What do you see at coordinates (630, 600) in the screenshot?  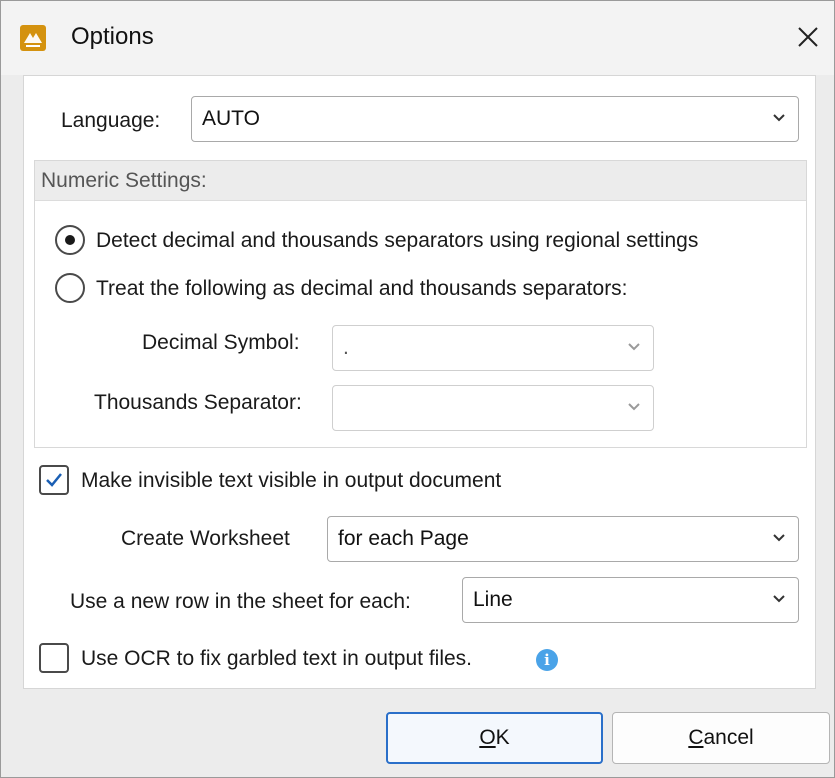 I see `new-row-dropdown: Line` at bounding box center [630, 600].